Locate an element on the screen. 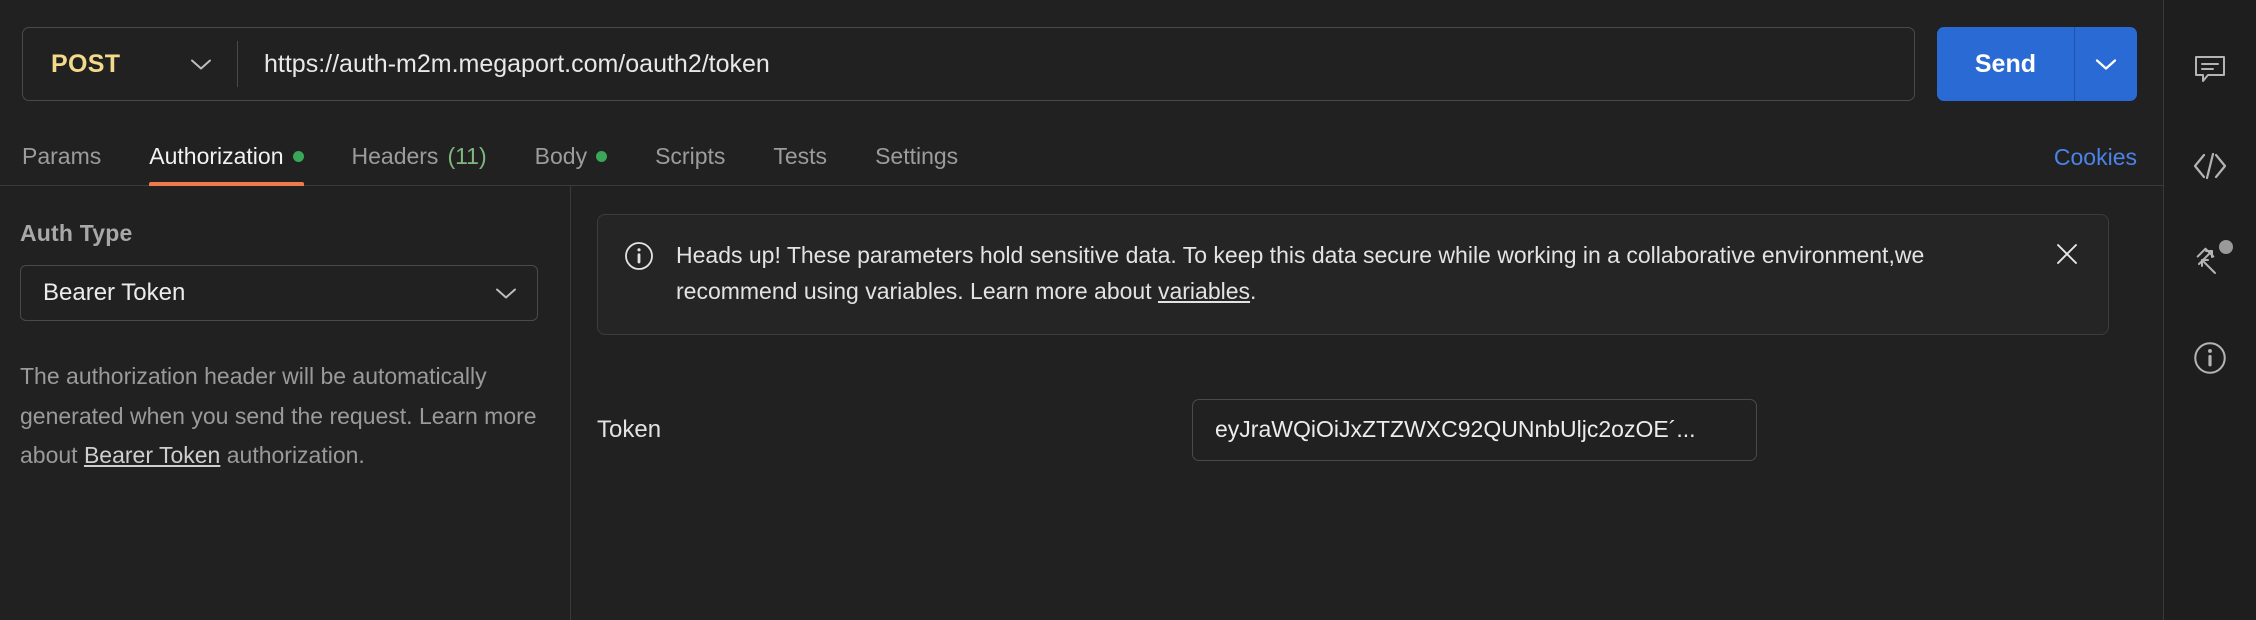  mock-arrows-icon is located at coordinates (2210, 262).